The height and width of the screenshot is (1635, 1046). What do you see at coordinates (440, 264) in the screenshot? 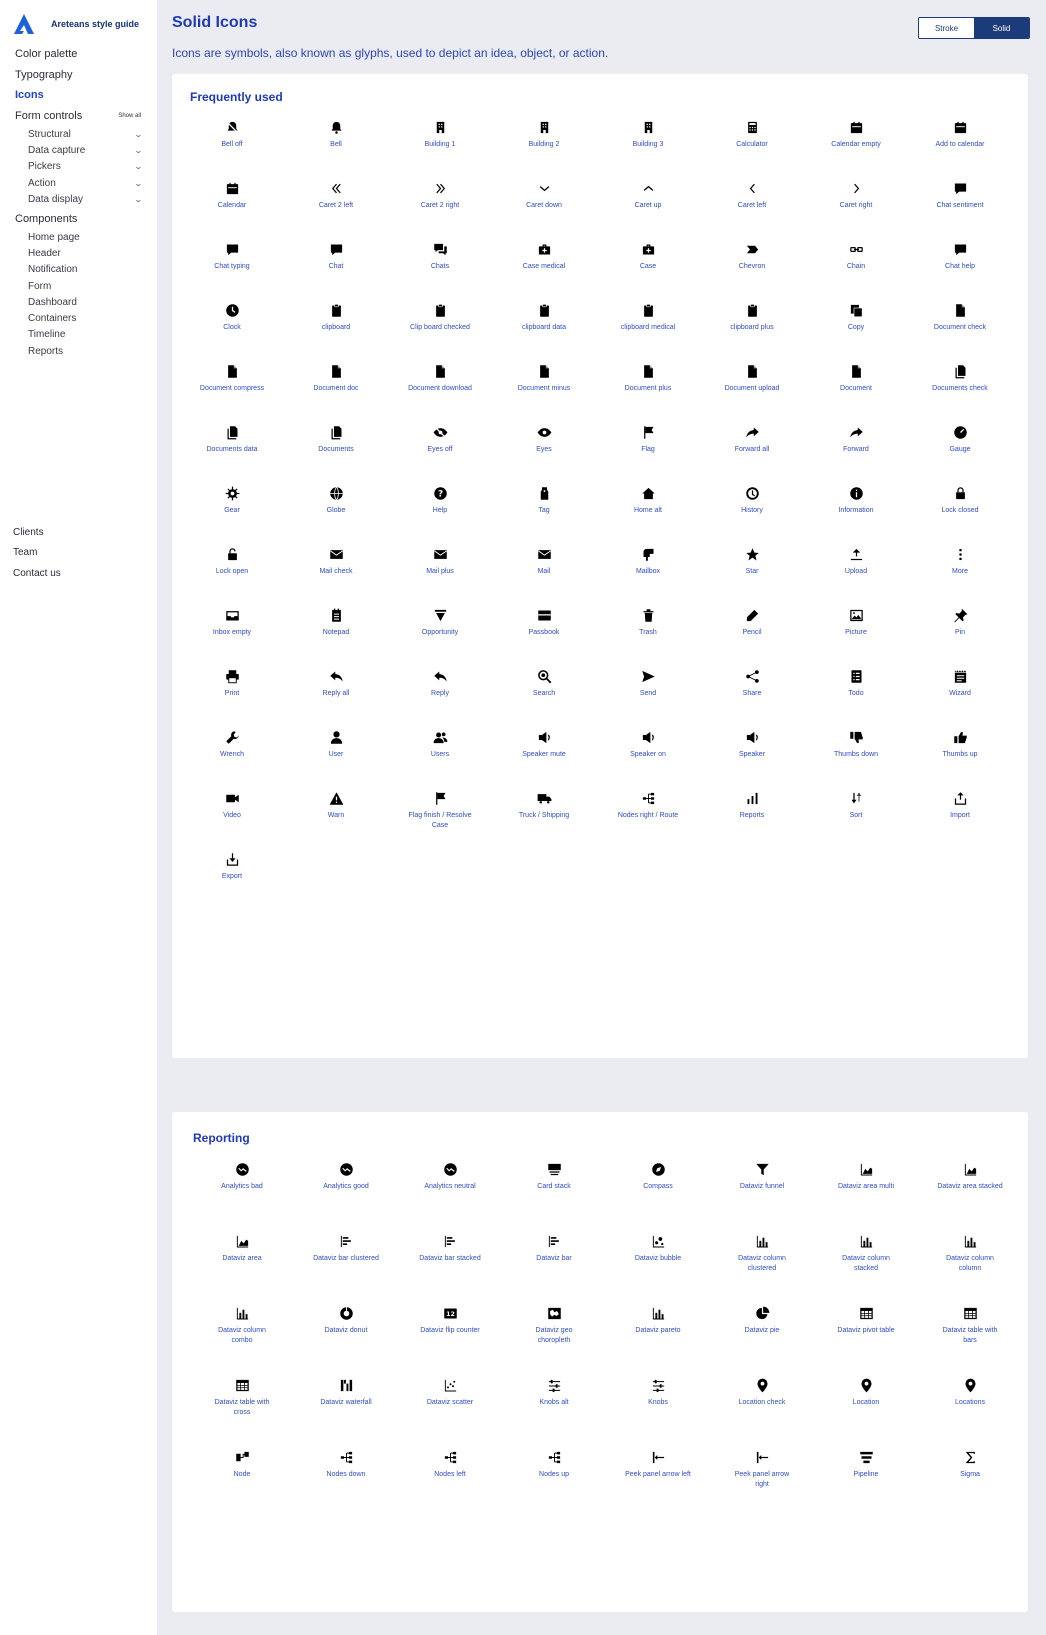
I see `icon-tile: Chats` at bounding box center [440, 264].